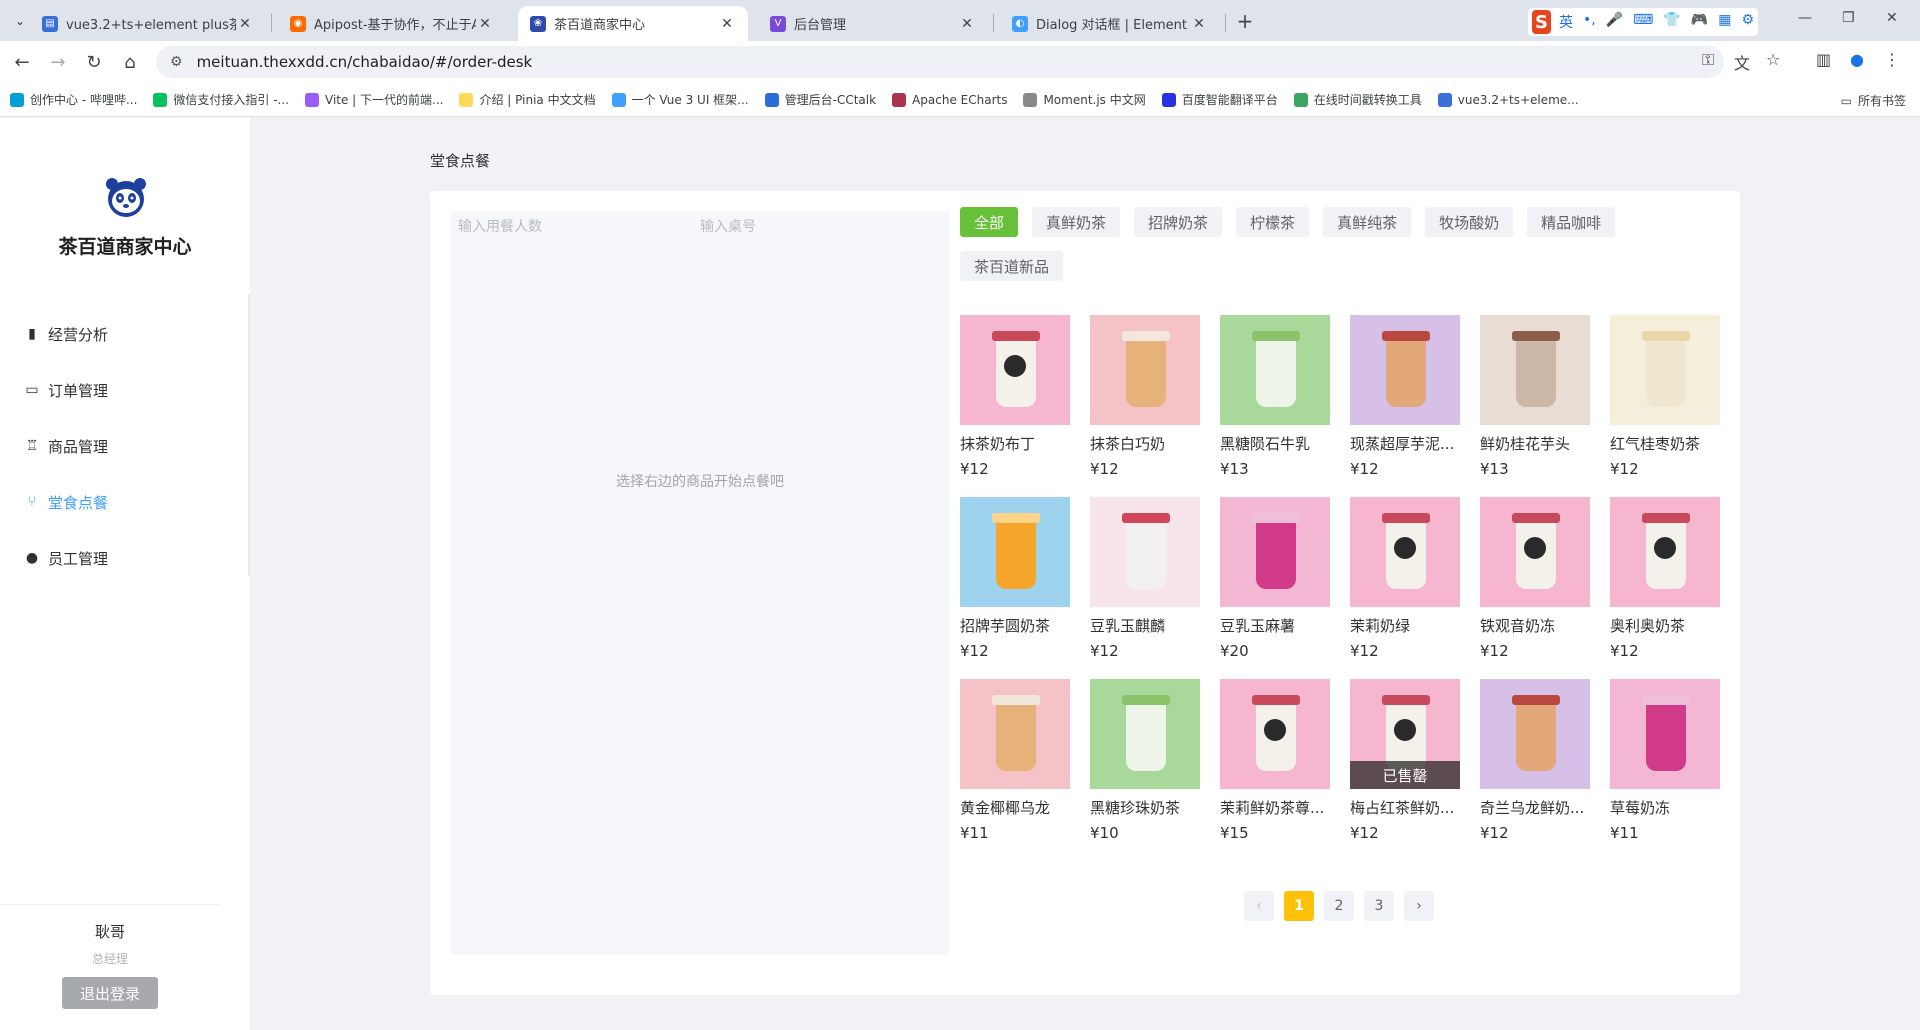  I want to click on bookmark-item: 介绍 | Pinia 中文文档, so click(527, 99).